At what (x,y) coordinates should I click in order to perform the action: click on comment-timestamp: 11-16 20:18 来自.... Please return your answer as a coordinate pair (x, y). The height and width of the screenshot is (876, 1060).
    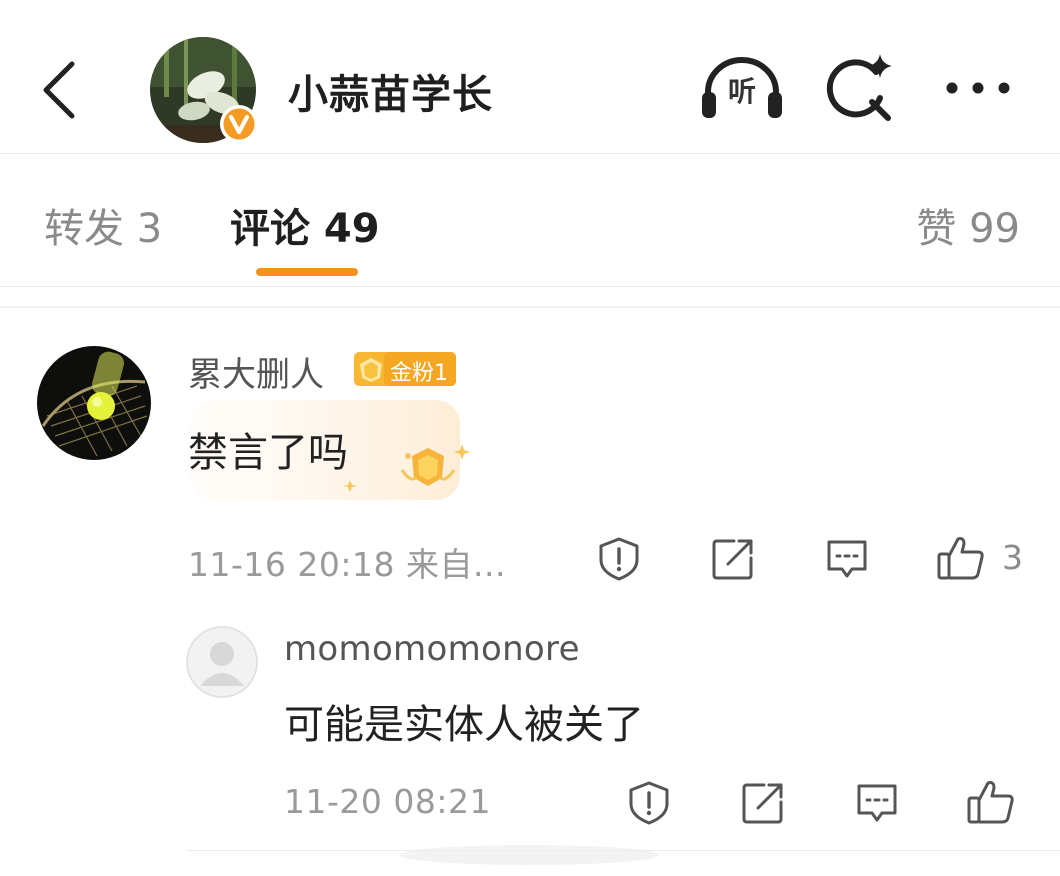
    Looking at the image, I should click on (347, 564).